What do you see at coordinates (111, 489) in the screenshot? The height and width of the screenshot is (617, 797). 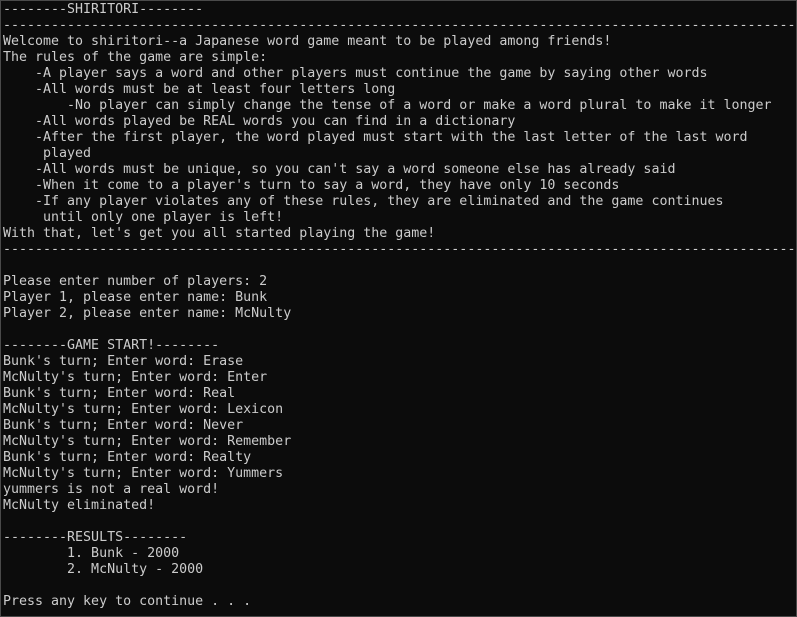 I see `error-message: yummers is not a real word!` at bounding box center [111, 489].